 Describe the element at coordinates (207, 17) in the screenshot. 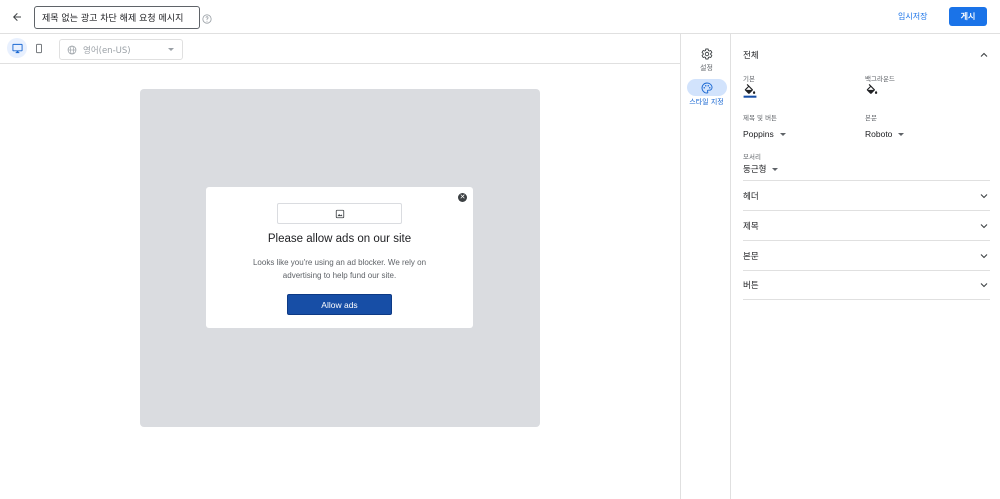

I see `help-icon` at that location.